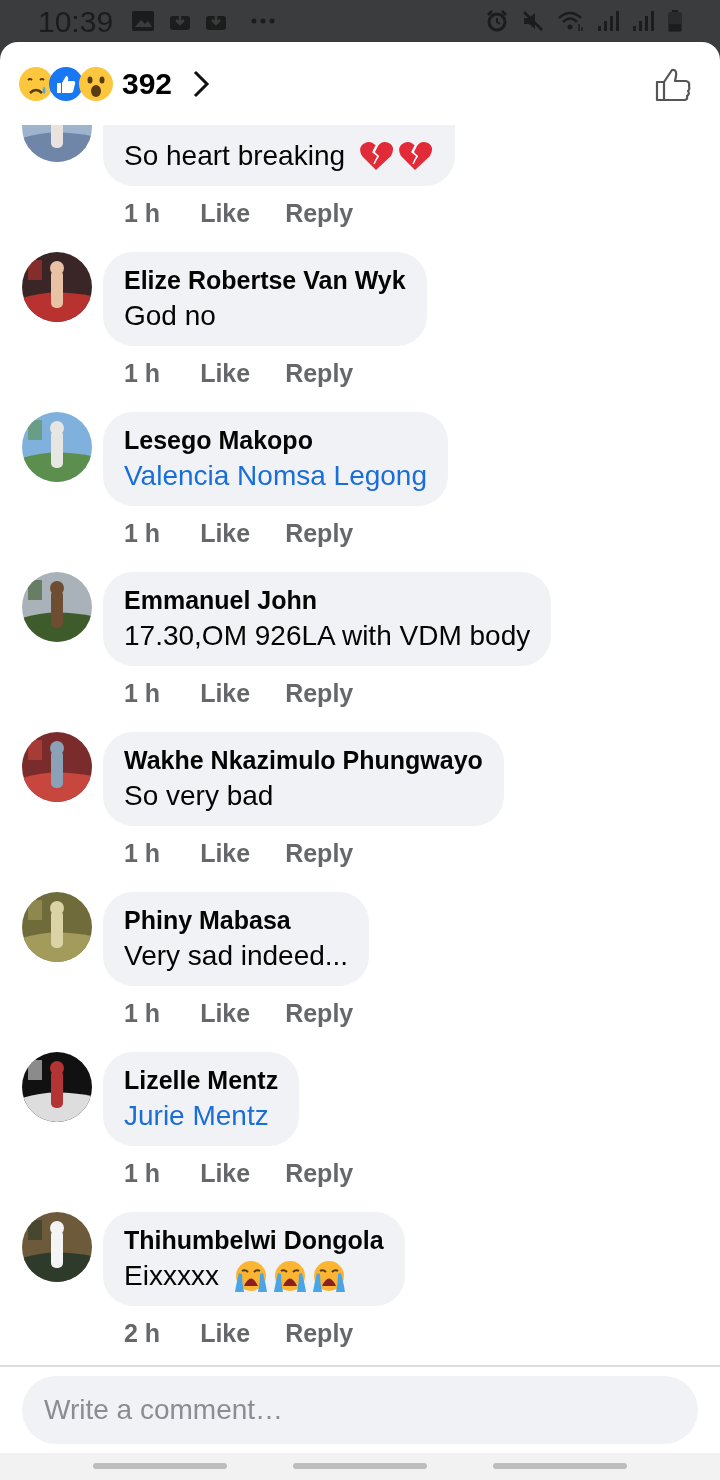 This screenshot has width=720, height=1480. I want to click on mention-link: Jurie Mentz, so click(196, 1116).